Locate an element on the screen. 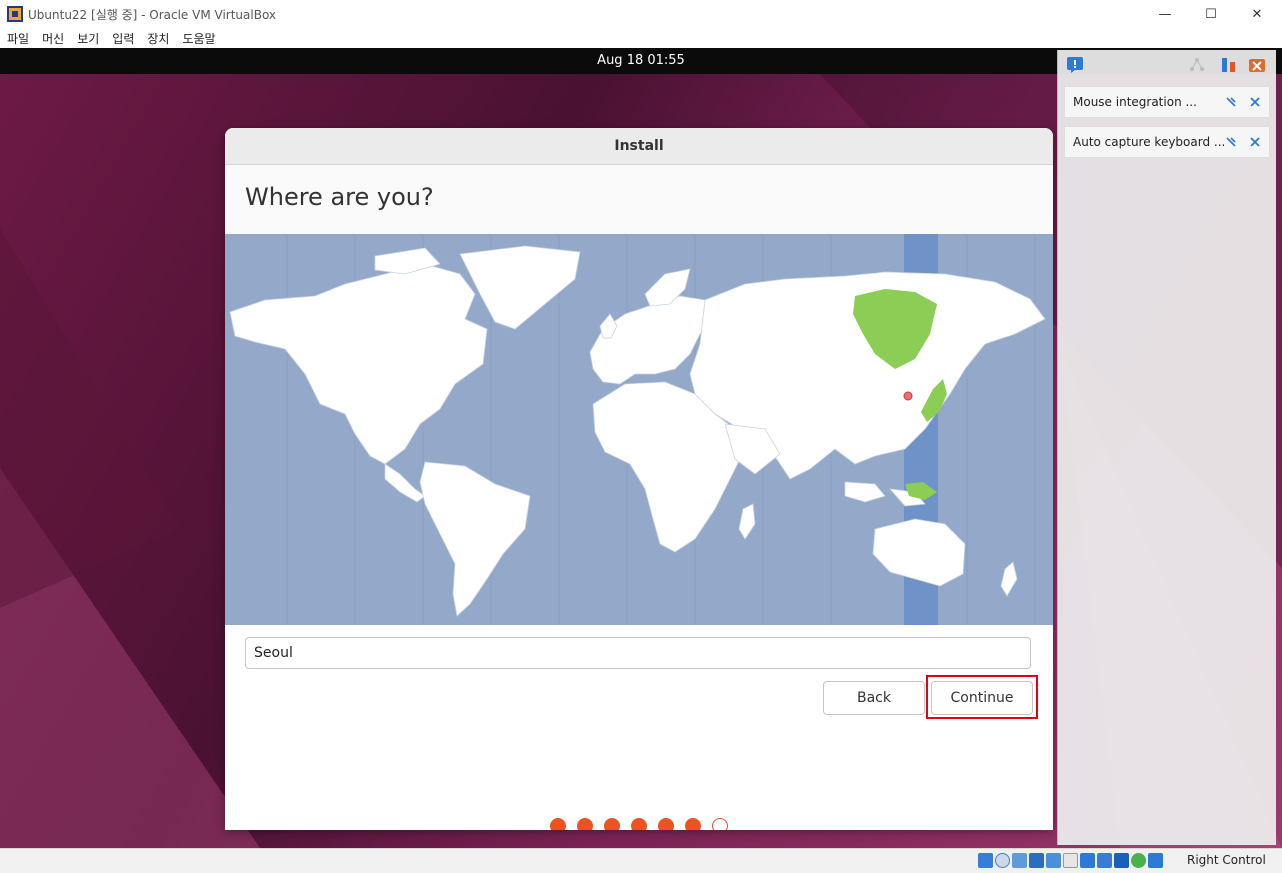 The height and width of the screenshot is (873, 1282). shared-folders-icon is located at coordinates (1070, 860).